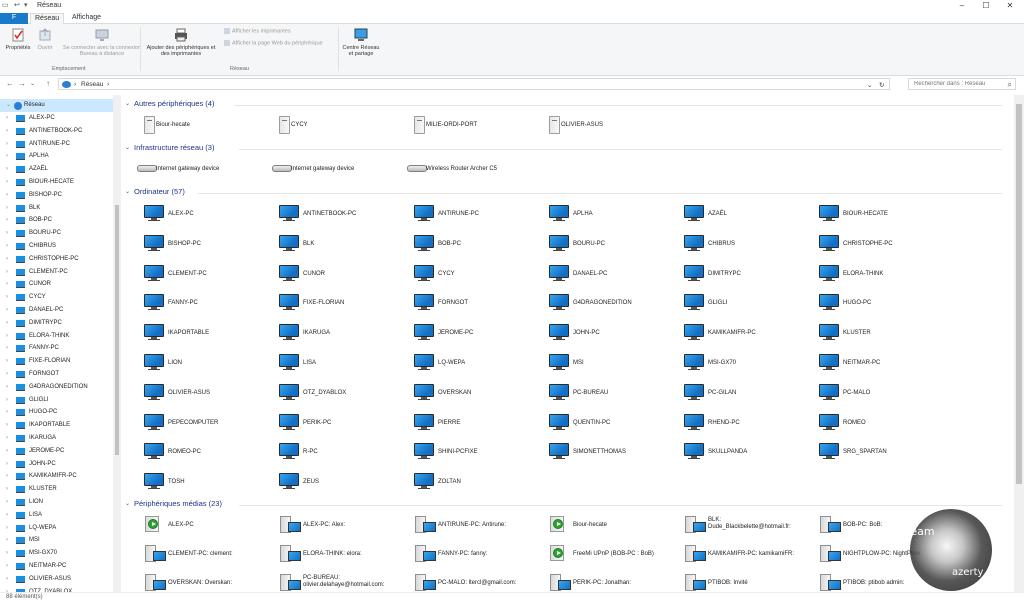 This screenshot has height=603, width=1024. What do you see at coordinates (737, 304) in the screenshot?
I see `computer-item: GLIGLI` at bounding box center [737, 304].